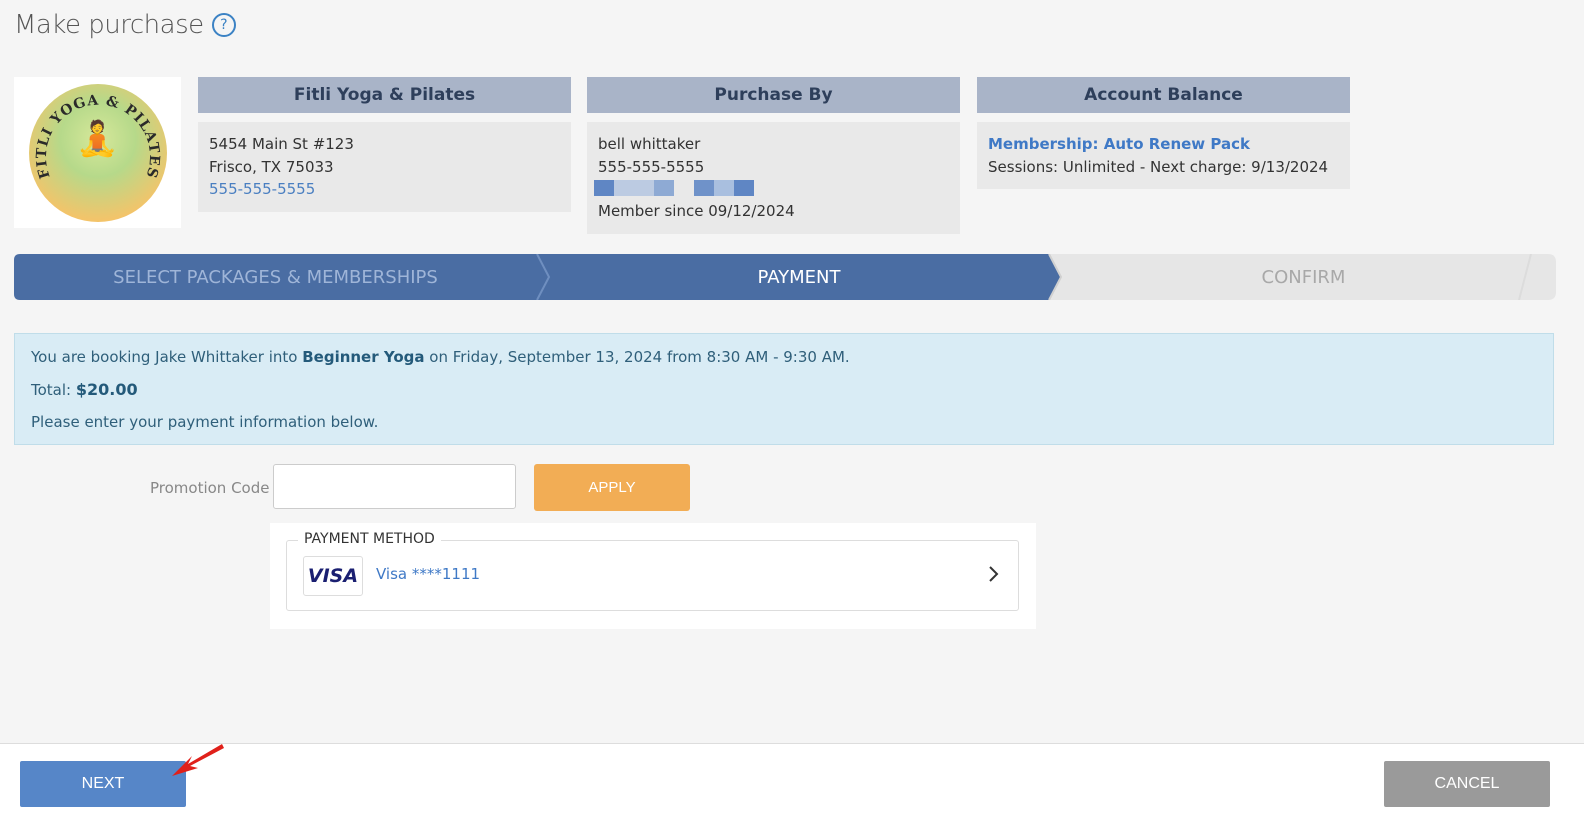 The image size is (1584, 830). What do you see at coordinates (275, 277) in the screenshot?
I see `step-select-packages: SELECT PACKAGES & MEMBERSHIPS` at bounding box center [275, 277].